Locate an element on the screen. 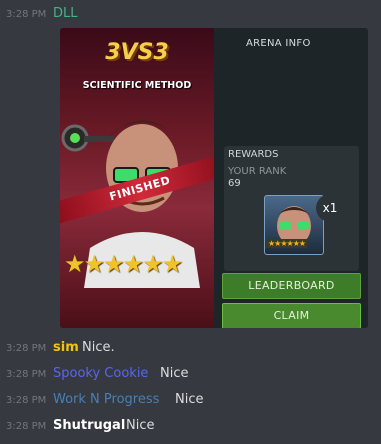  rewards-box: REWARDS YOUR RANK 69 x1 ★★★★★★ is located at coordinates (291, 208).